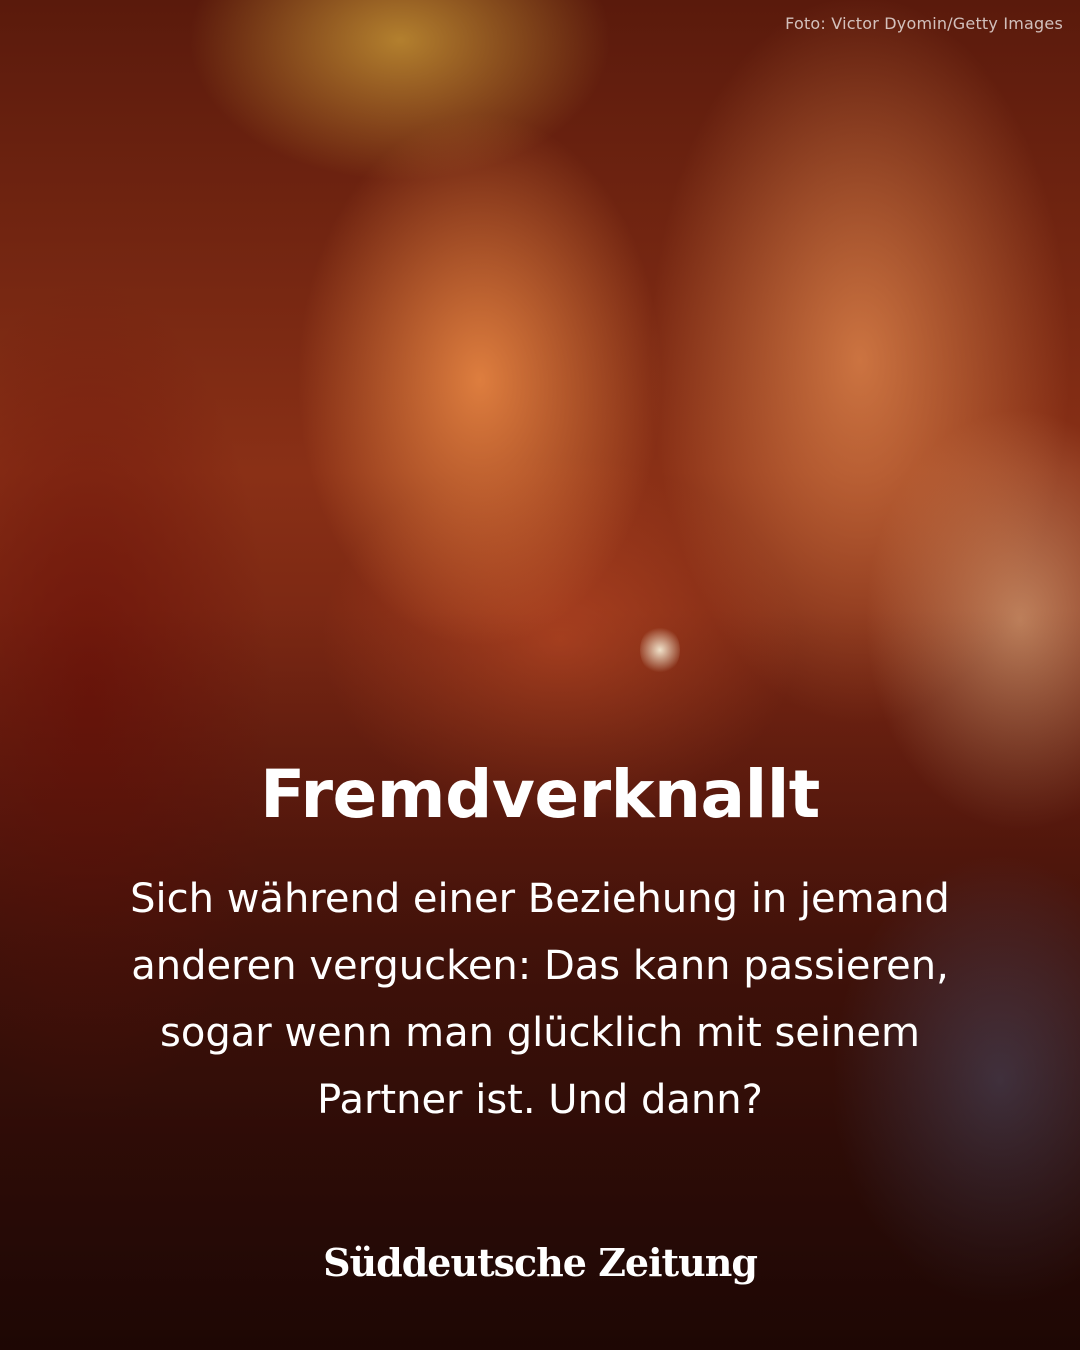 The height and width of the screenshot is (1350, 1080). Describe the element at coordinates (540, 1262) in the screenshot. I see `brand-logo: Süddeutsche Zeitung` at that location.